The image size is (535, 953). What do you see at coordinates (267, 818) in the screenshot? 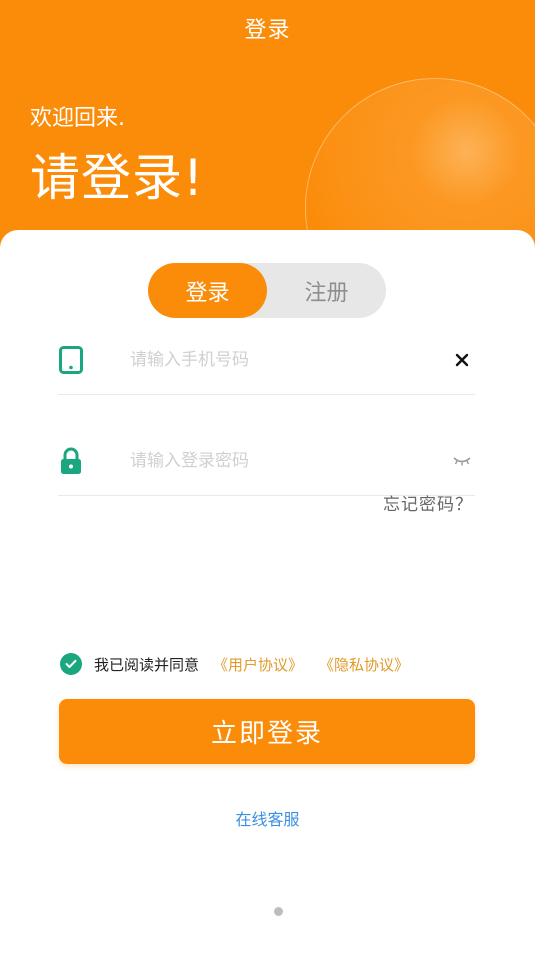
I see `customer-service-link: 在线客服` at bounding box center [267, 818].